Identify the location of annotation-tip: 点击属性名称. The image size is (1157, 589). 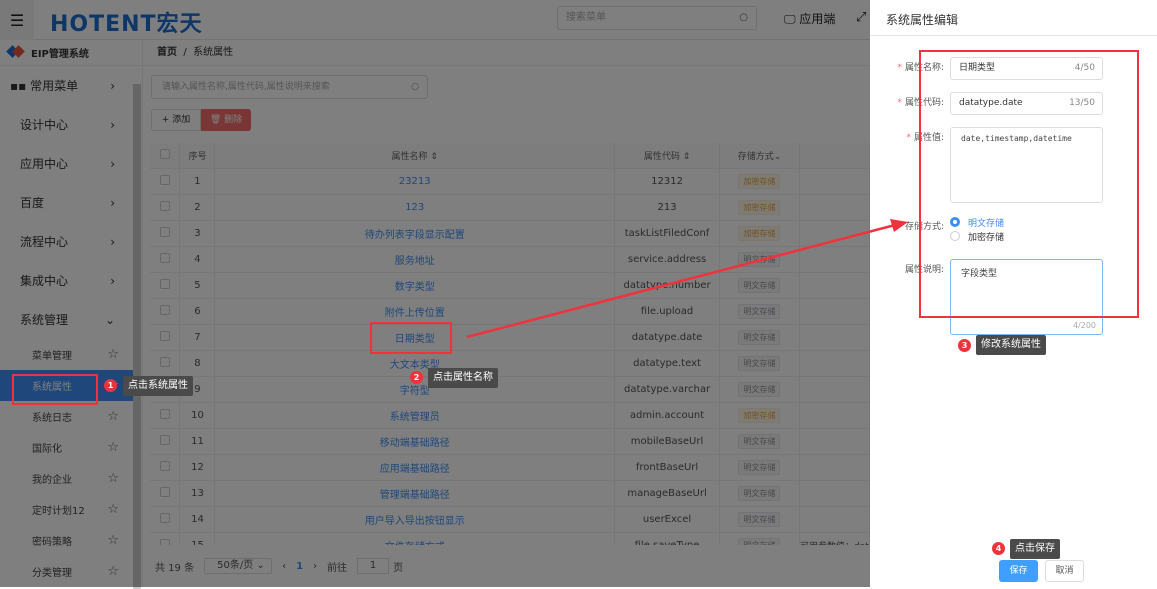
(463, 378).